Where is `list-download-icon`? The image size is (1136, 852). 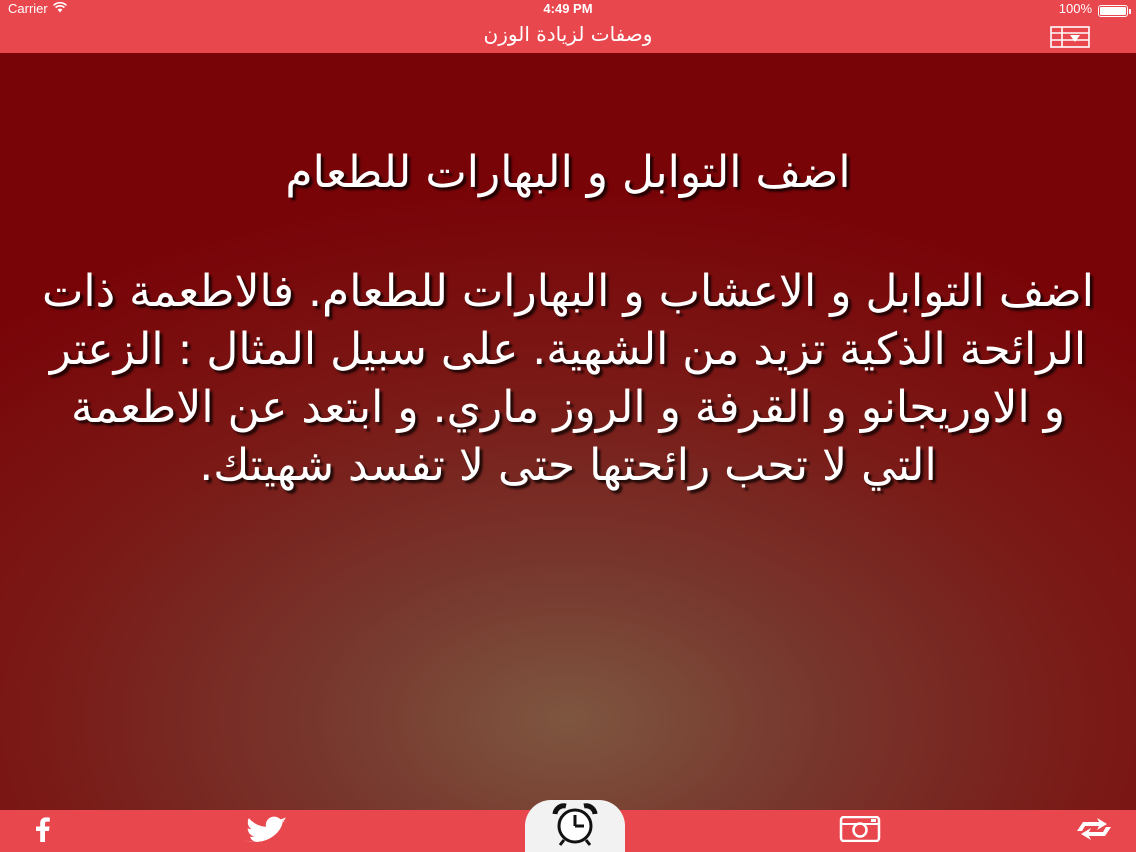
list-download-icon is located at coordinates (1070, 39).